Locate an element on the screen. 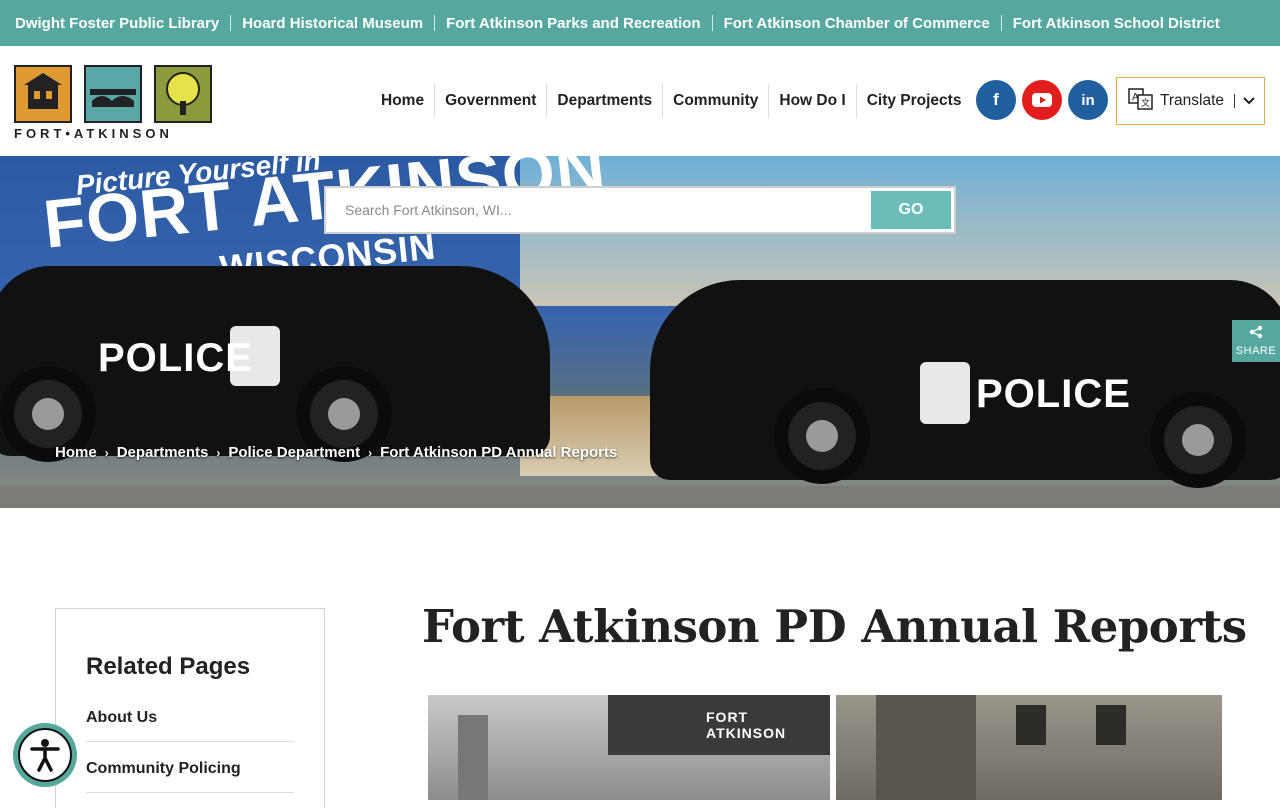 Image resolution: width=1280 pixels, height=808 pixels. accessibility-icon is located at coordinates (45, 755).